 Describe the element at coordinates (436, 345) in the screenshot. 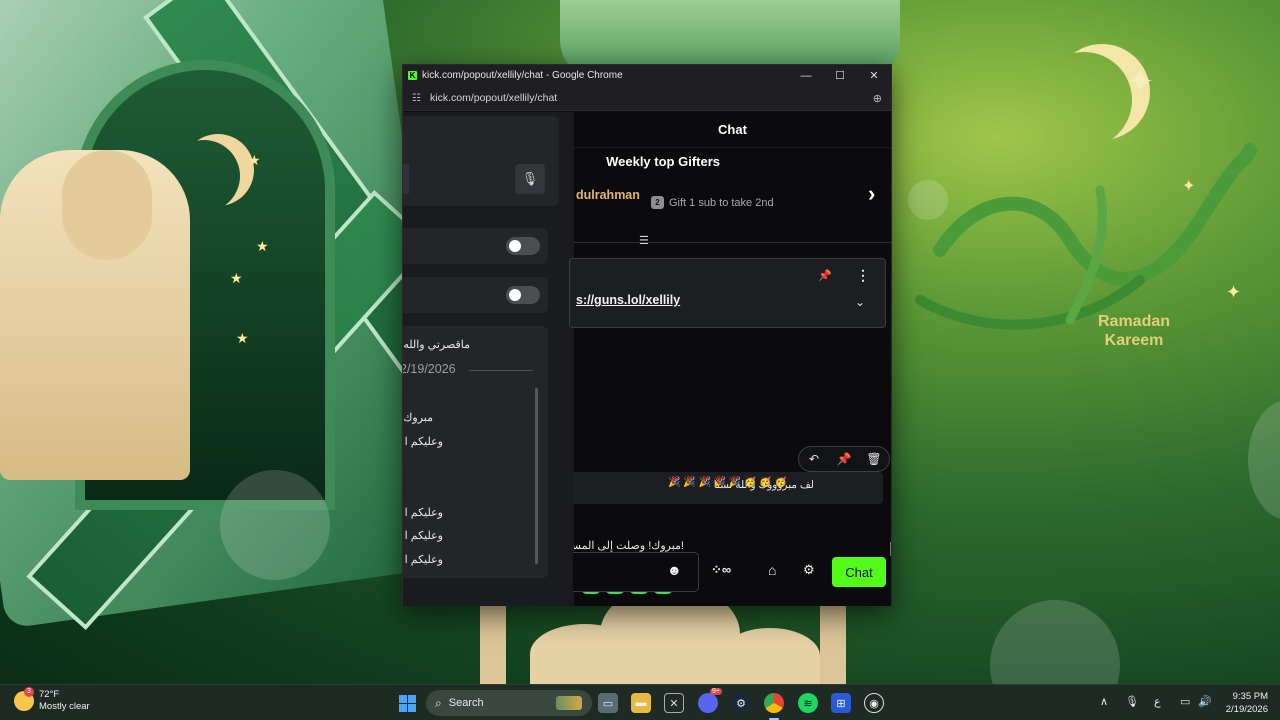

I see `list-item: ماقصرتي والله` at that location.